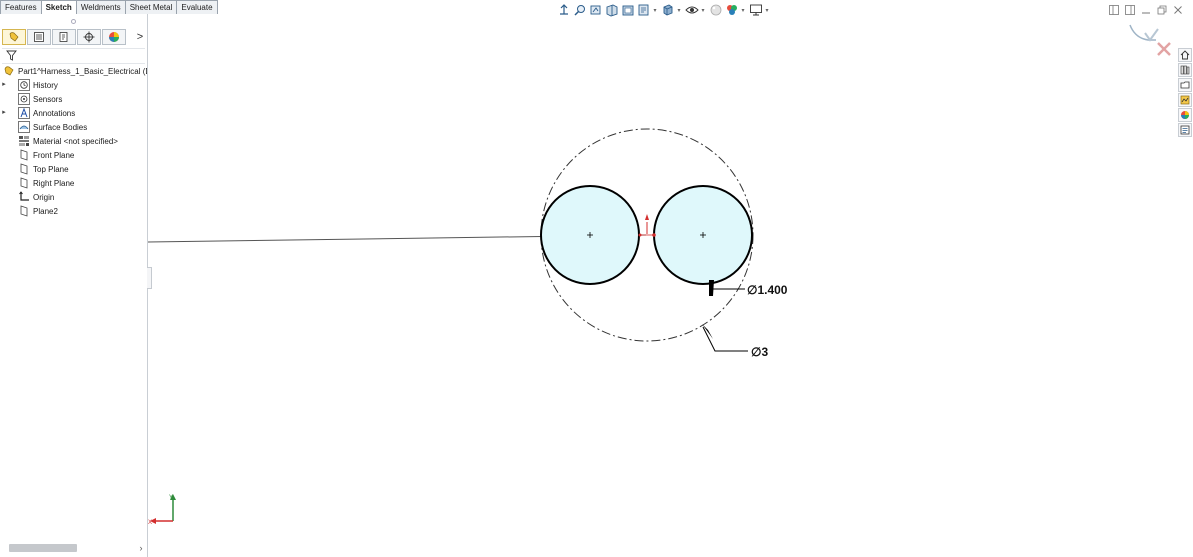  I want to click on dimension-large-diameter: ∅3, so click(759, 352).